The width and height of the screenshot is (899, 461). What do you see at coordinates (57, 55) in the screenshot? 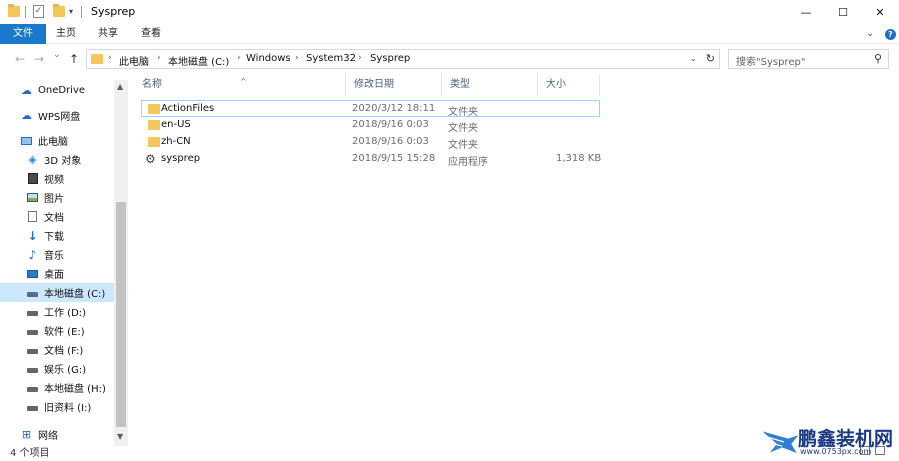
I see `recent-locations-button: ⌄` at bounding box center [57, 55].